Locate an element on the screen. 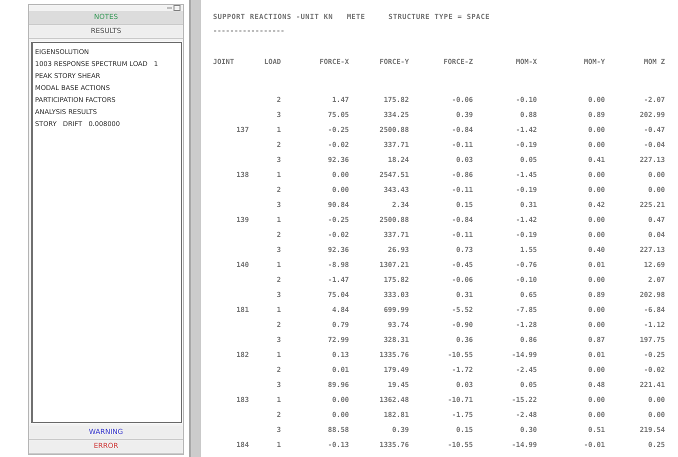  window-controls-icon is located at coordinates (174, 8).